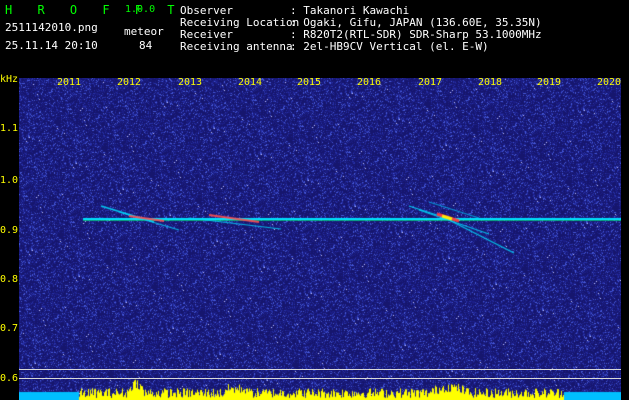 The height and width of the screenshot is (400, 629). I want to click on app-version: 1.0.0, so click(140, 9).